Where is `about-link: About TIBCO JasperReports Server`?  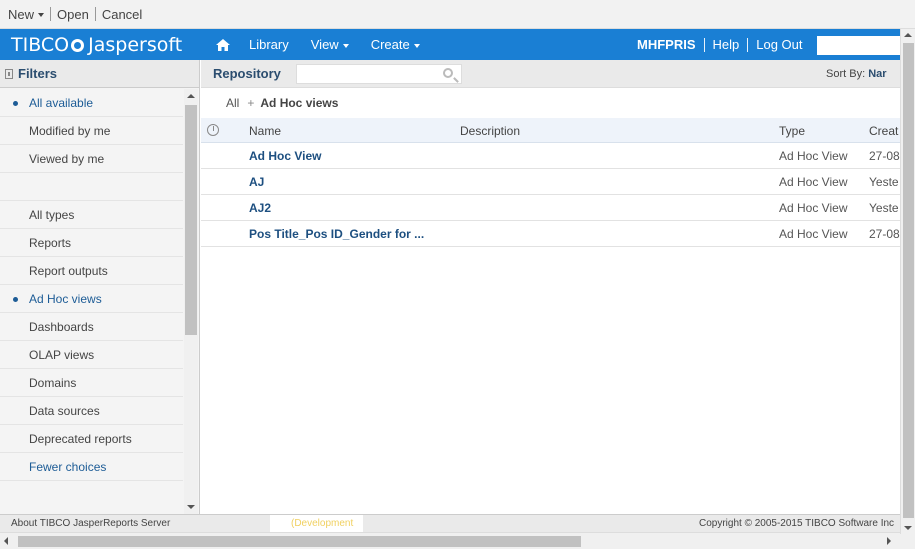 about-link: About TIBCO JasperReports Server is located at coordinates (90, 523).